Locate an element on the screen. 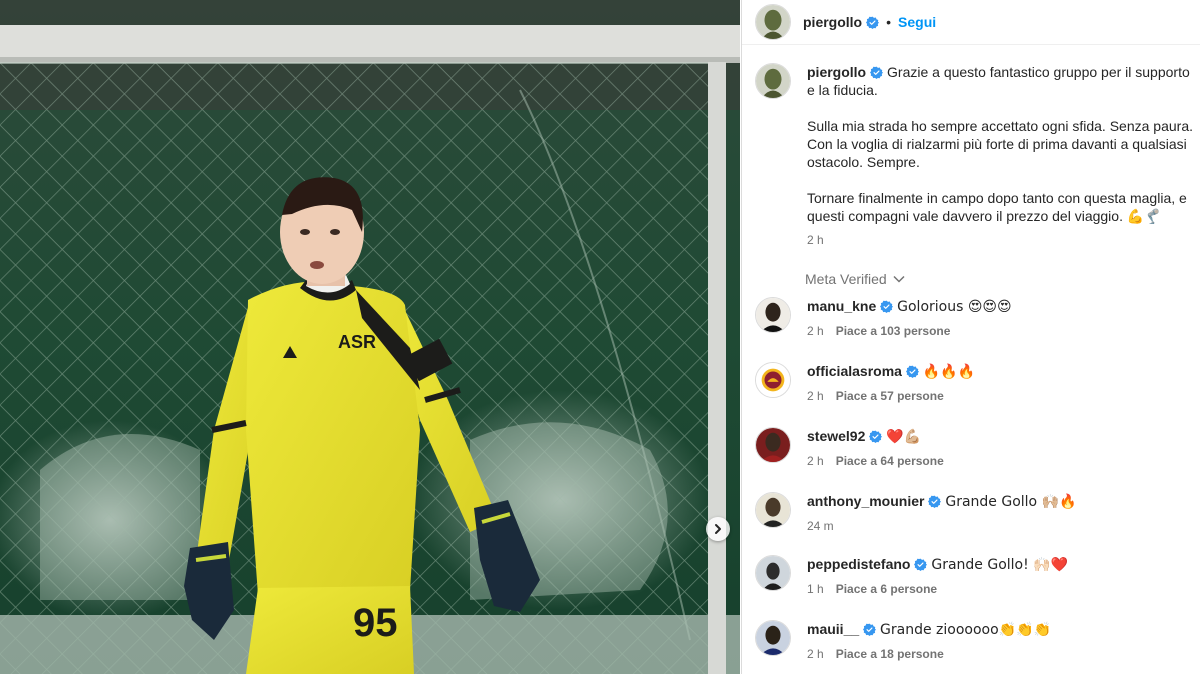  caption-username: piergollo is located at coordinates (836, 72).